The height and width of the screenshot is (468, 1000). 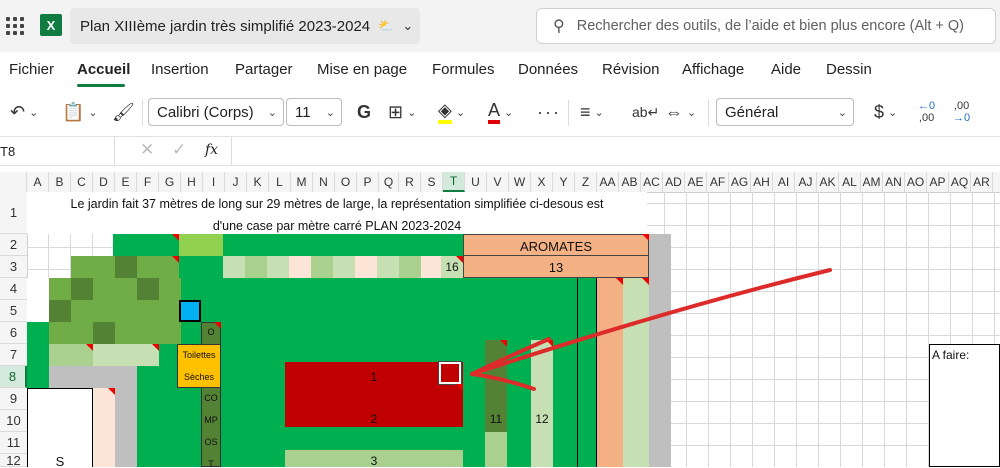 I want to click on column-header-p: P, so click(x=368, y=182).